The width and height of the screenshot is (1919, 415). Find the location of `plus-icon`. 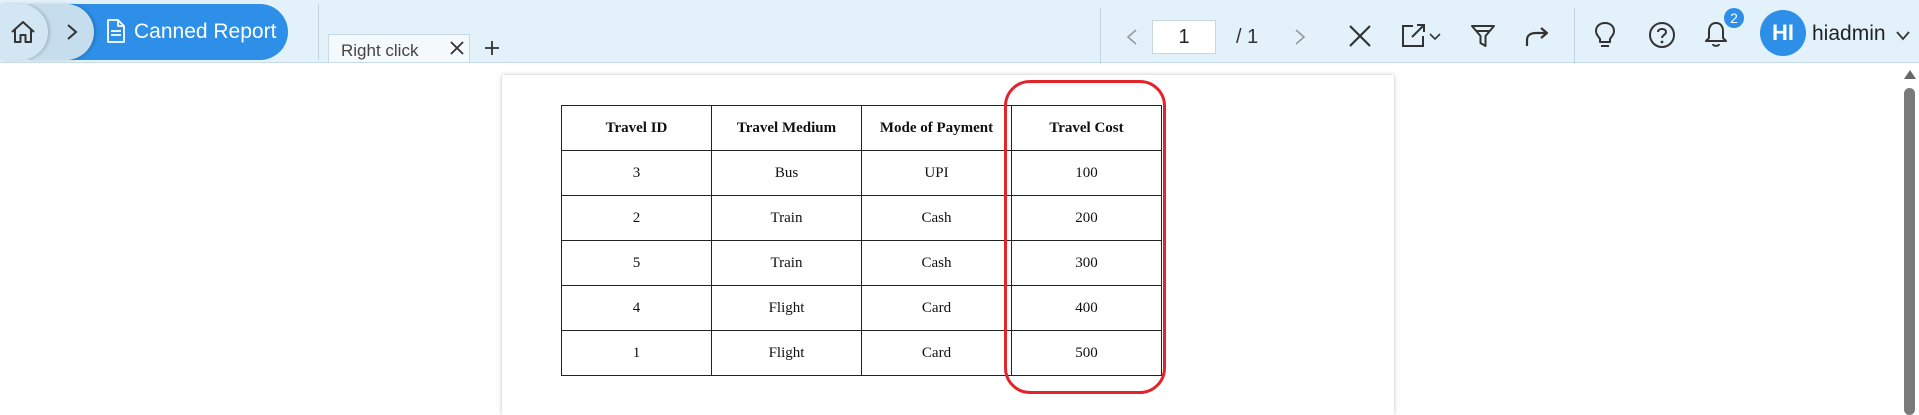

plus-icon is located at coordinates (492, 48).